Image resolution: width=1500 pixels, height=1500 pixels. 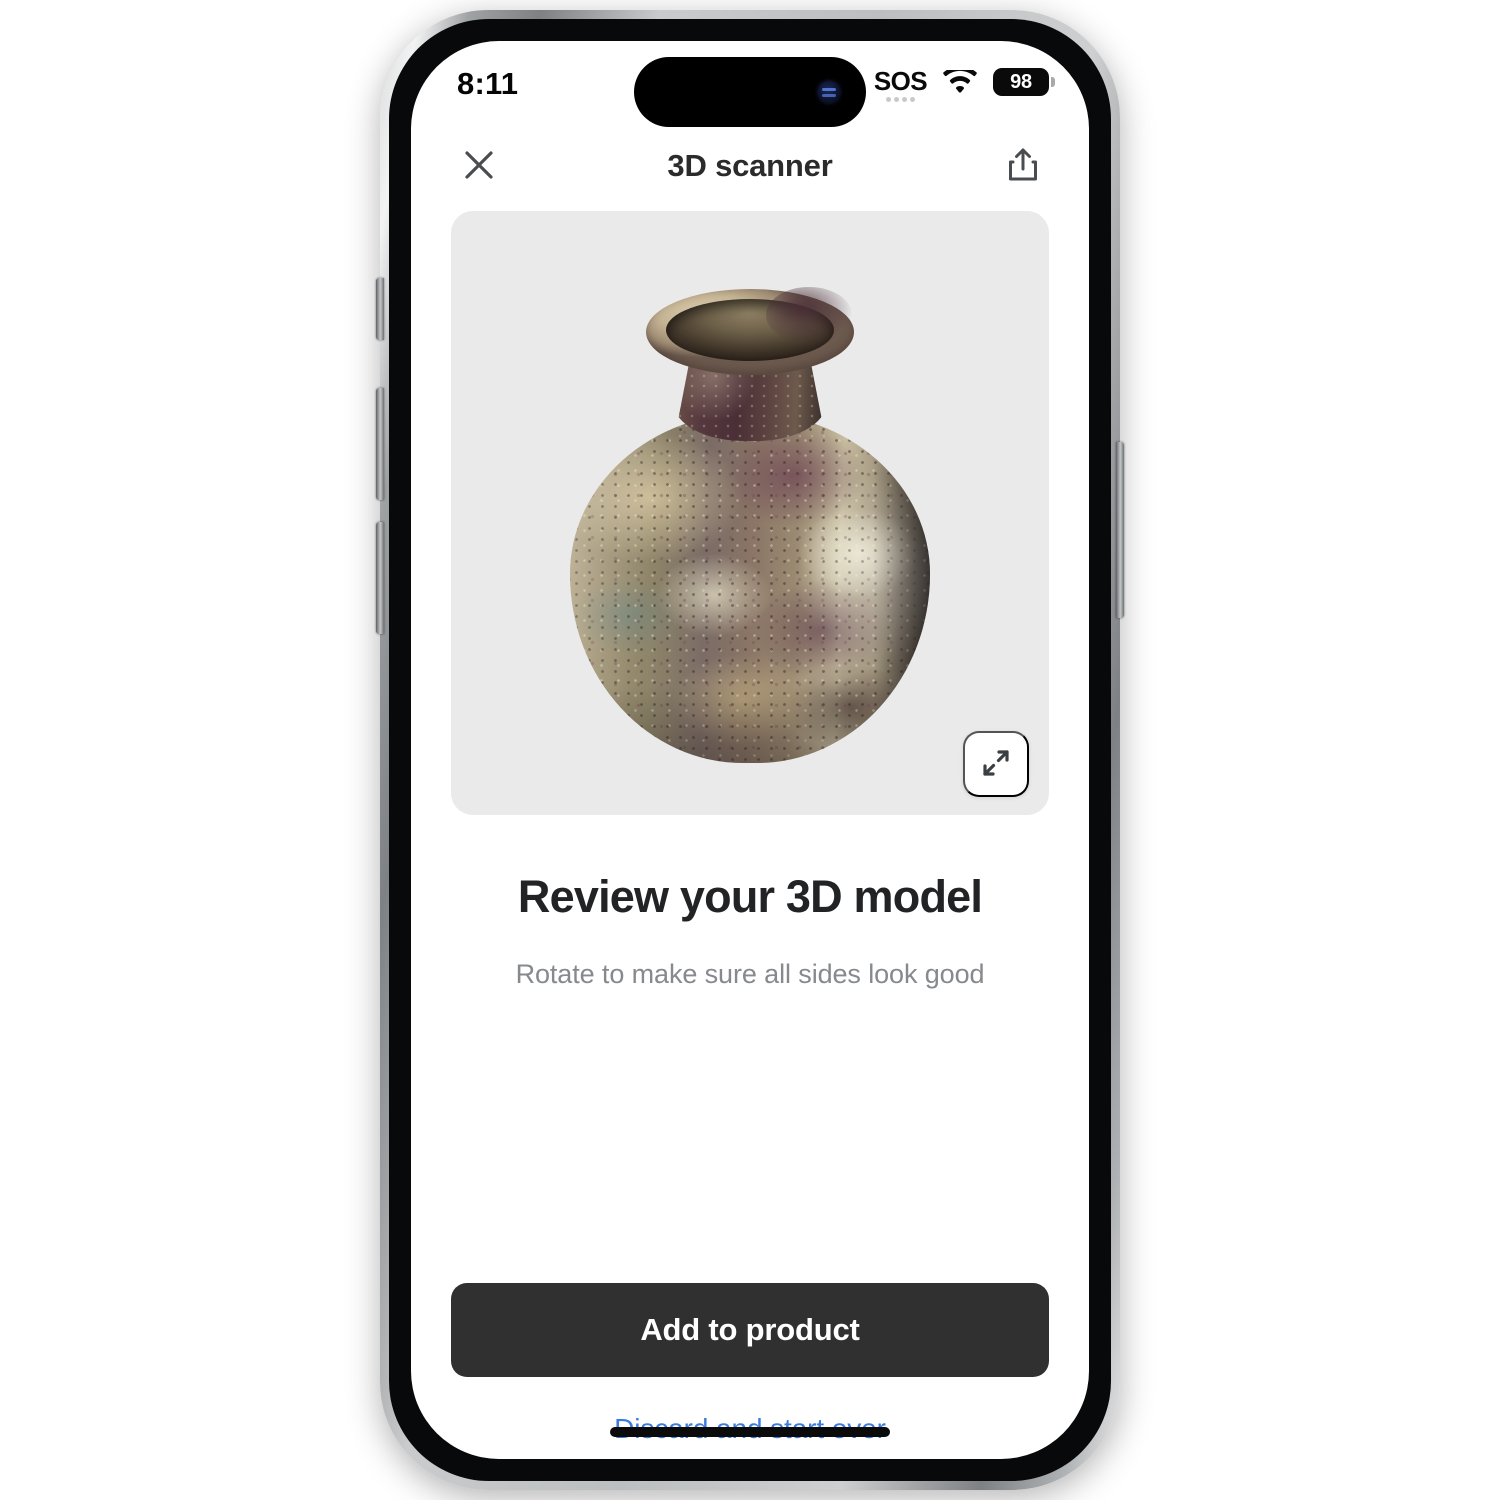 What do you see at coordinates (1120, 530) in the screenshot?
I see `power-button` at bounding box center [1120, 530].